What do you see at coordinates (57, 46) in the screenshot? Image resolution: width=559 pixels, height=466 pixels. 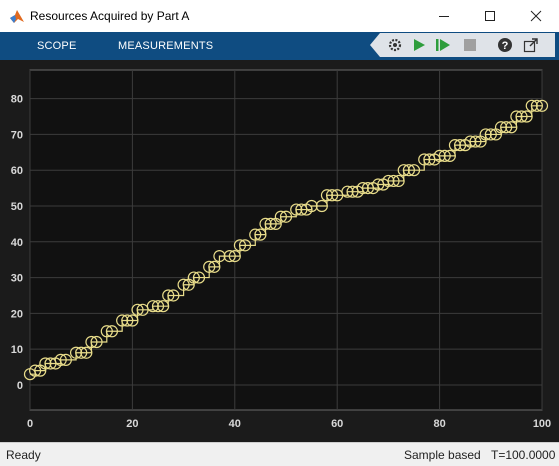 I see `tab-scope: SCOPE` at bounding box center [57, 46].